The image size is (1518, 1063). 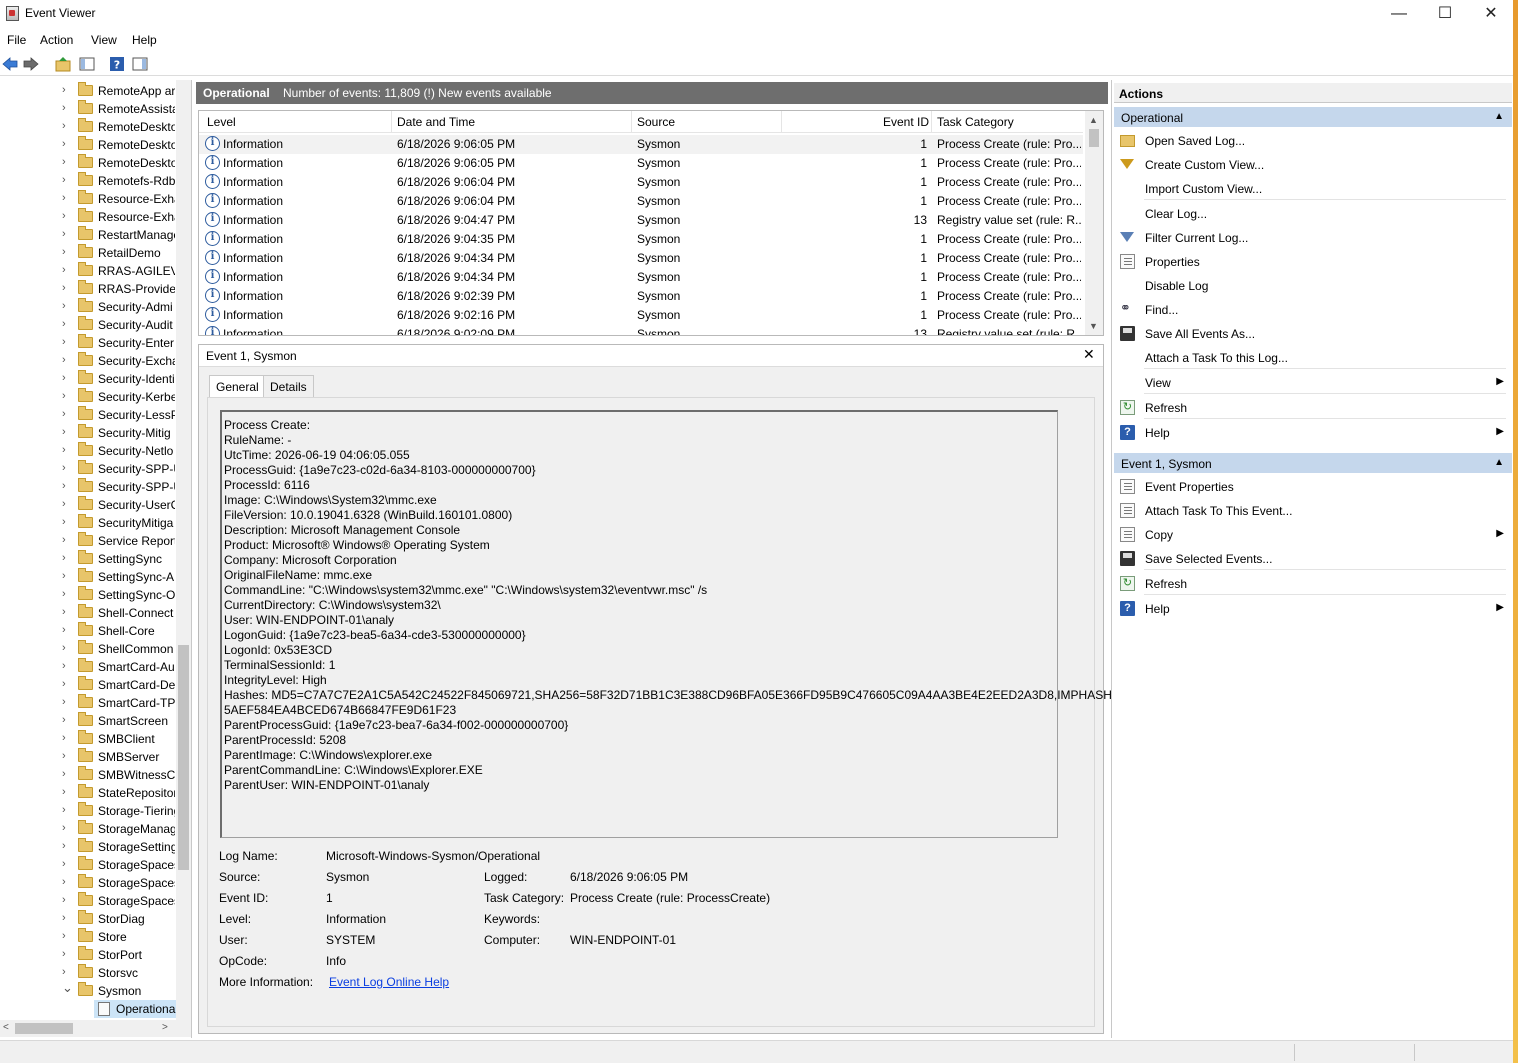 I want to click on tree-item: › RemoteAssista, so click(x=88, y=109).